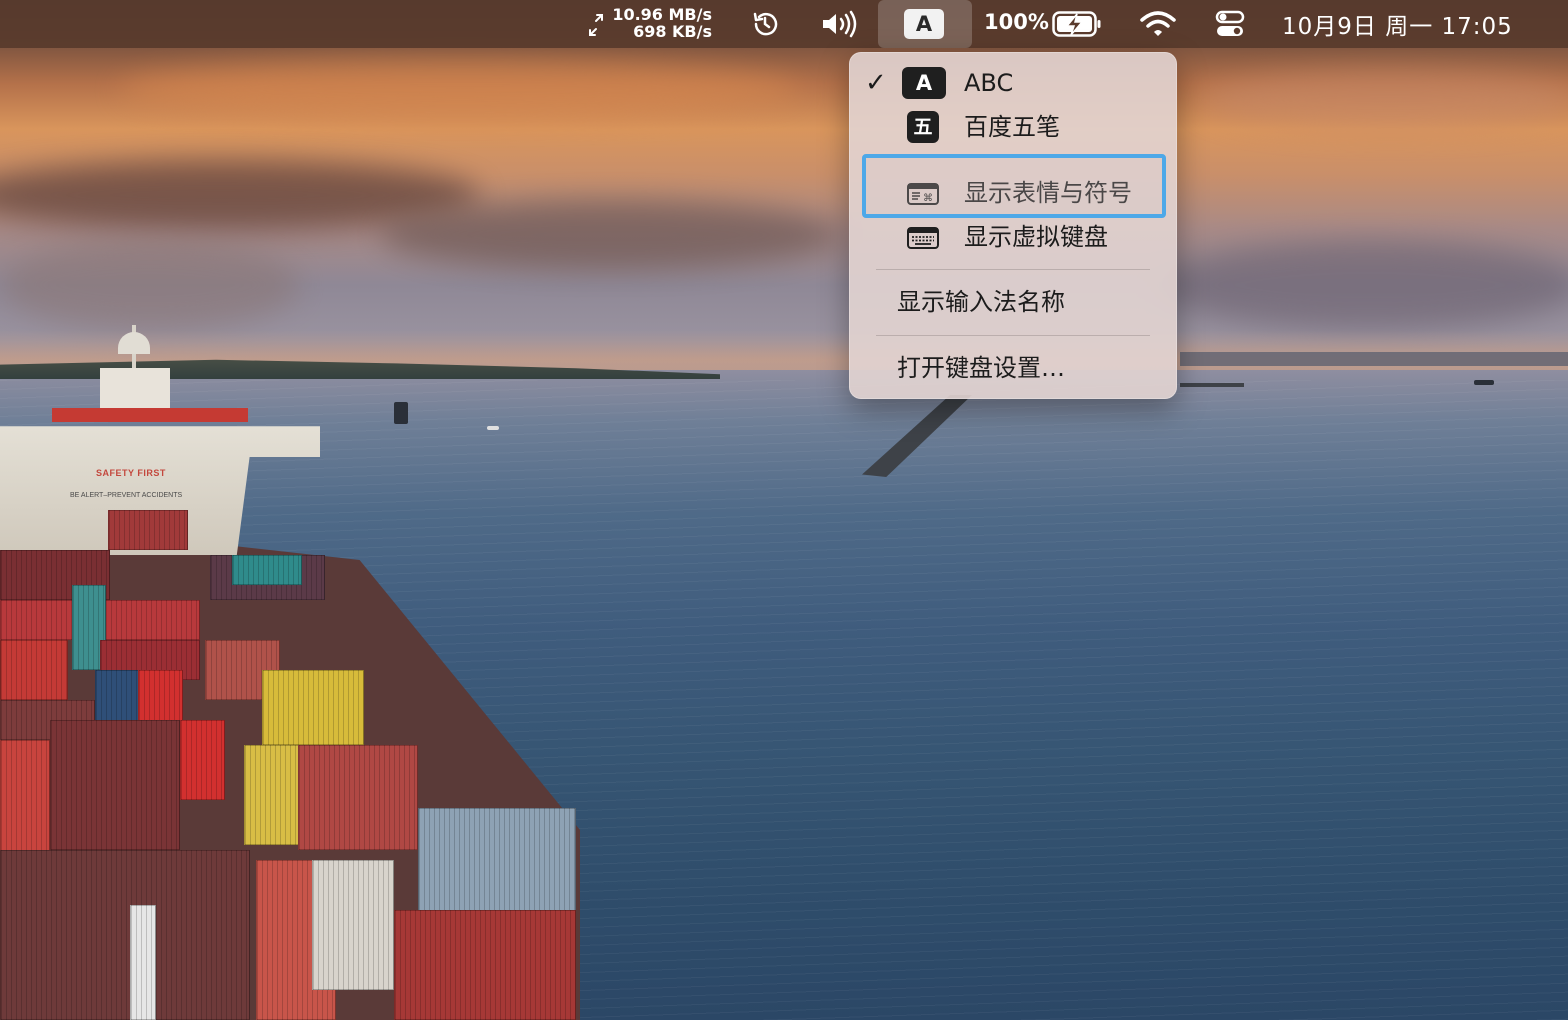 The width and height of the screenshot is (1568, 1020). I want to click on deck-pillar, so click(143, 962).